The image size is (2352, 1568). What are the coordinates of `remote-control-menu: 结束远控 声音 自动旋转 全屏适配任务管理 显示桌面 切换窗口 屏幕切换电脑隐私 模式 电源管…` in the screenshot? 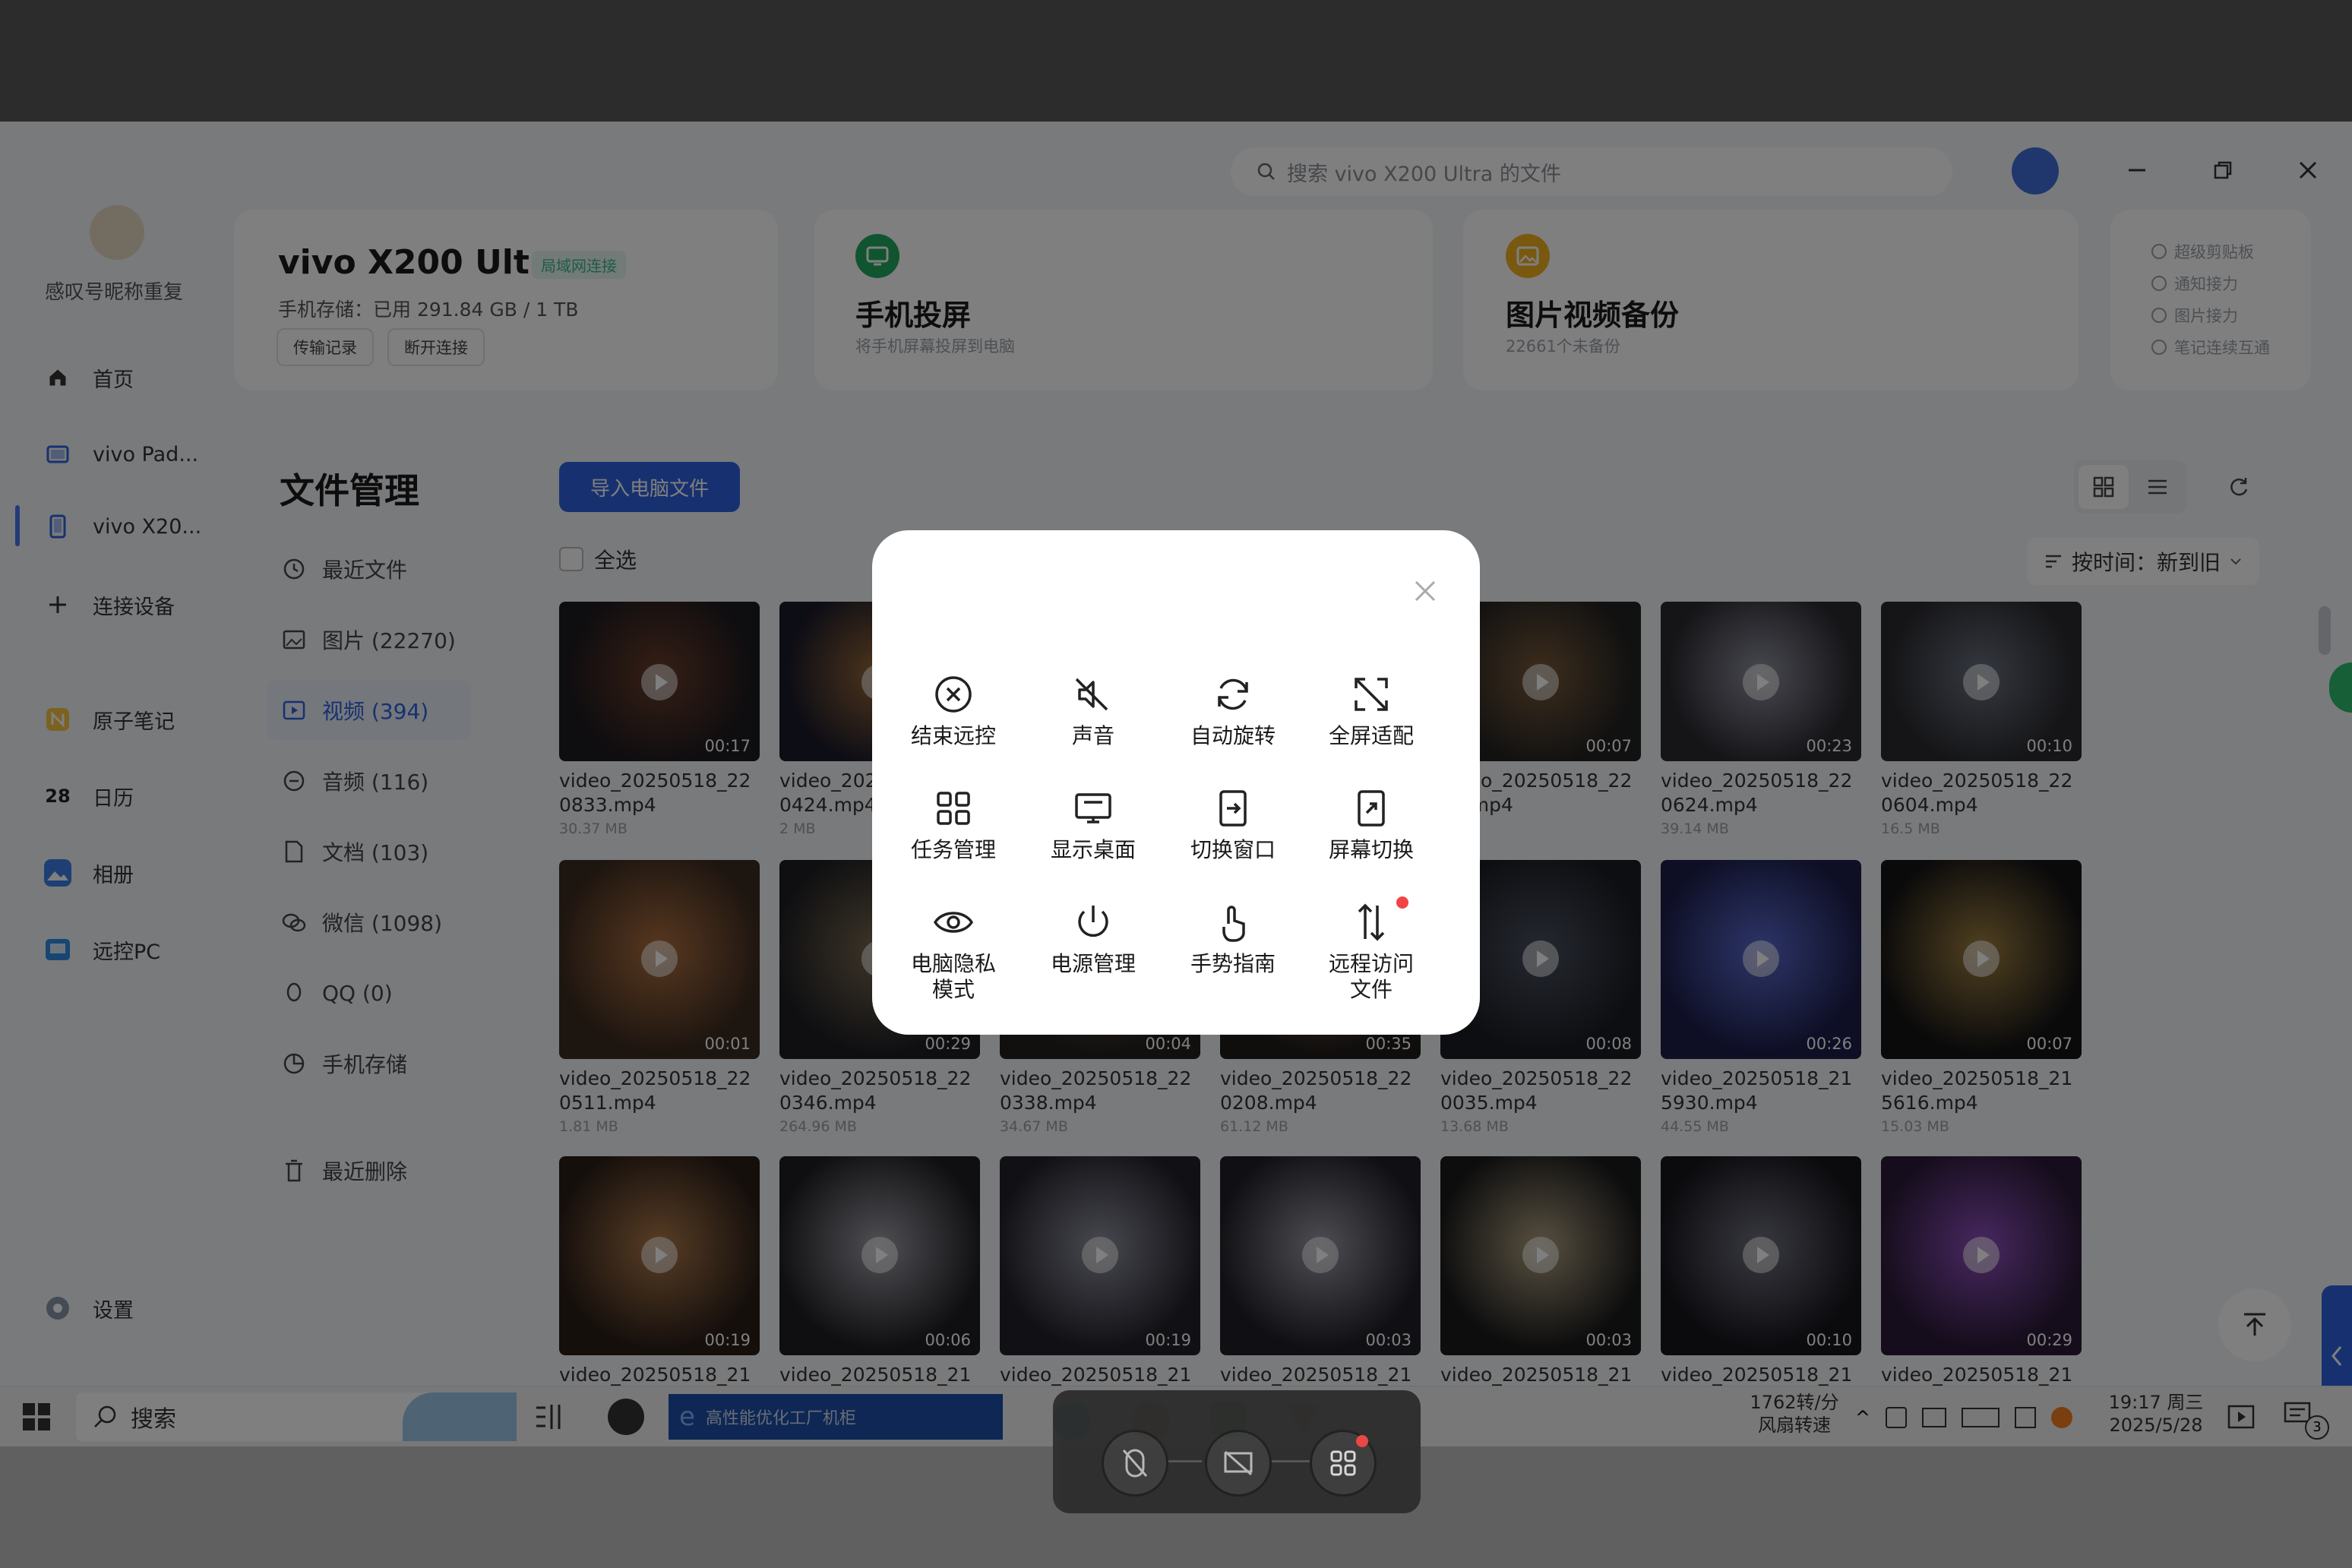 It's located at (1176, 782).